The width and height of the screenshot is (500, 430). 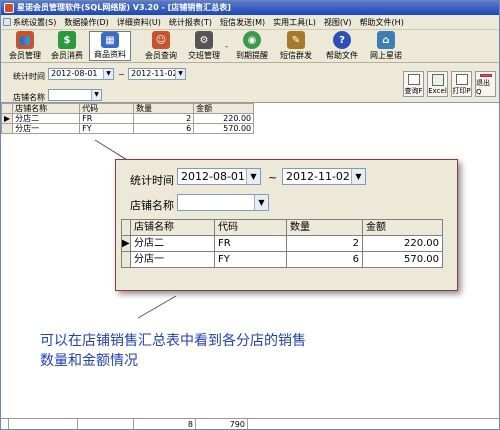 I want to click on zoom-date-to: 2012-11-02 ▼, so click(x=324, y=176).